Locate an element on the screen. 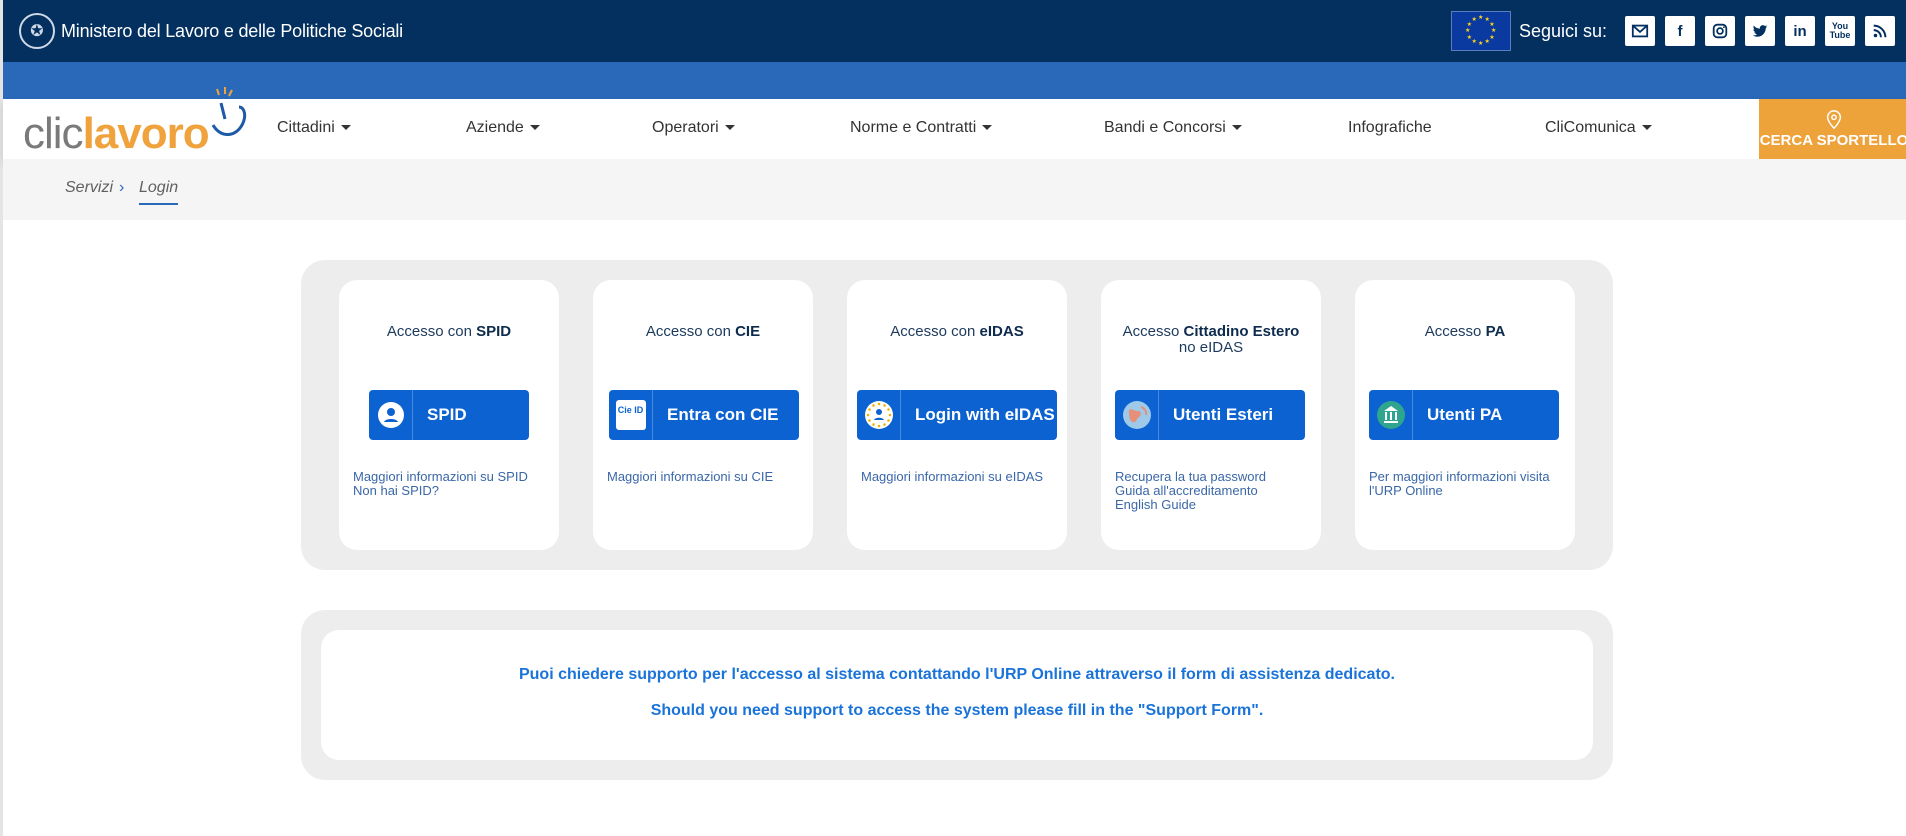 The width and height of the screenshot is (1906, 836). card-title: Accesso PA is located at coordinates (1465, 332).